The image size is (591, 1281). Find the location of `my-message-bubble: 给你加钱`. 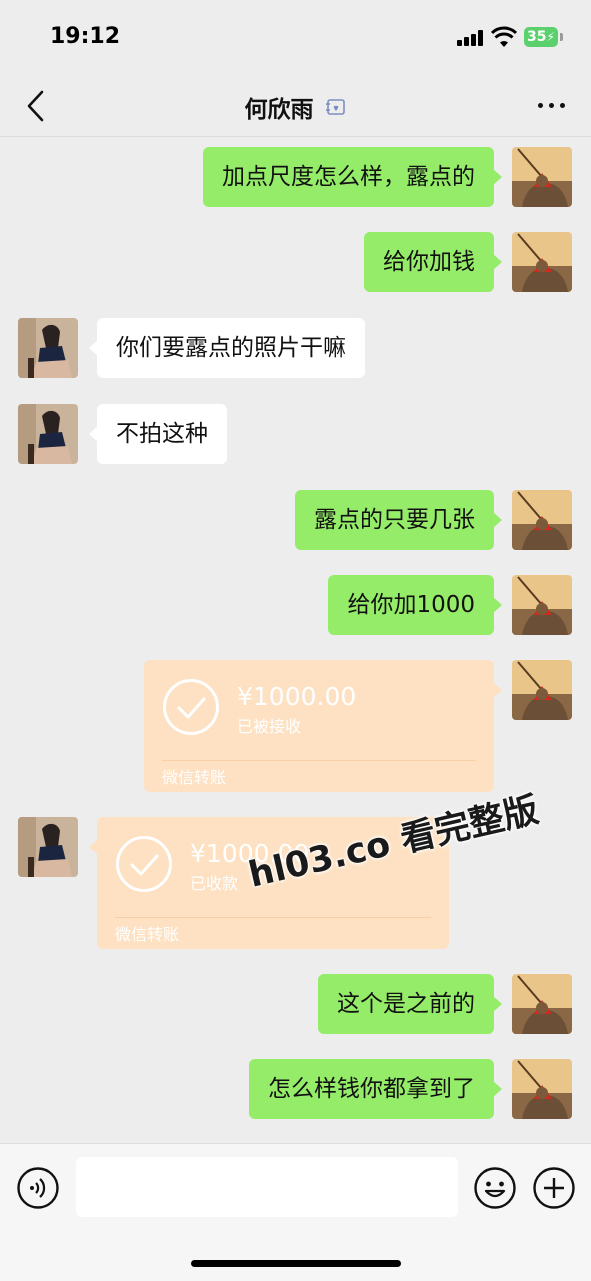

my-message-bubble: 给你加钱 is located at coordinates (433, 262).